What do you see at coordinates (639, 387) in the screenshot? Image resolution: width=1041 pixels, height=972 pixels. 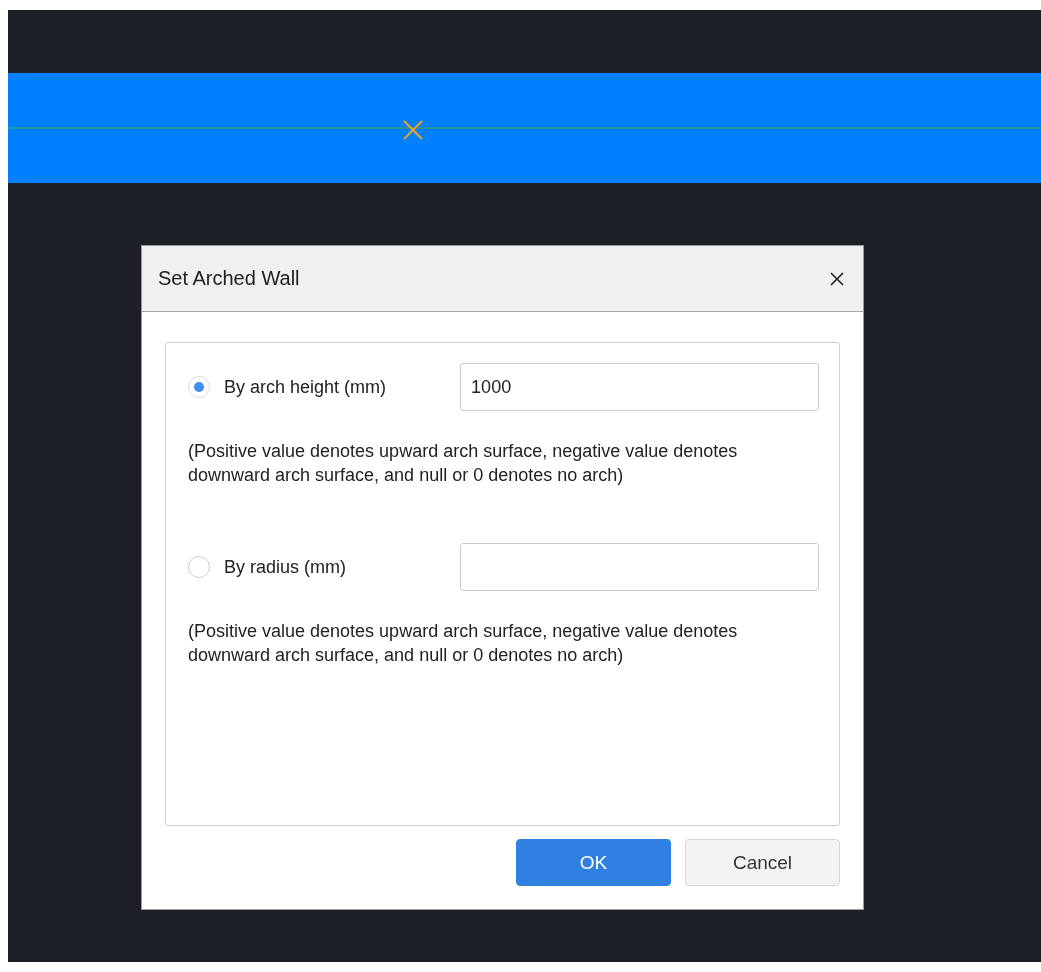 I see `input-field: 1000` at bounding box center [639, 387].